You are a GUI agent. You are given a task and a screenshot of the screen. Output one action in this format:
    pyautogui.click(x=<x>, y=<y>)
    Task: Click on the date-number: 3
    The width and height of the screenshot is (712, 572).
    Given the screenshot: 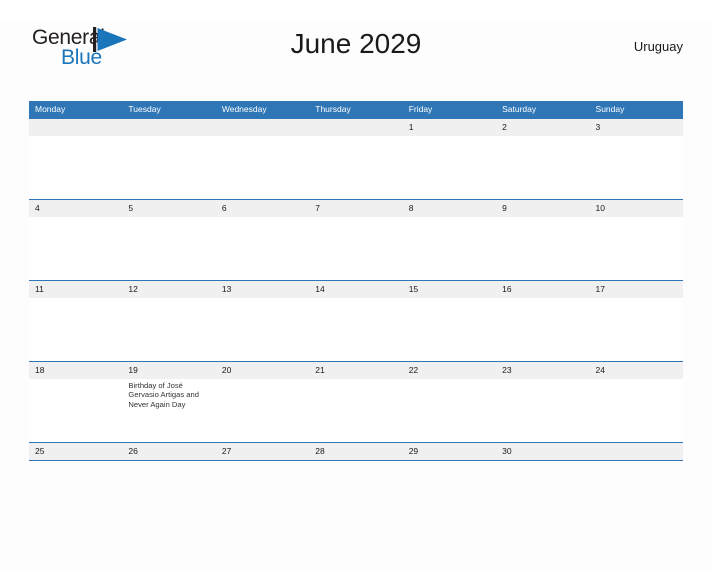 What is the action you would take?
    pyautogui.click(x=636, y=127)
    